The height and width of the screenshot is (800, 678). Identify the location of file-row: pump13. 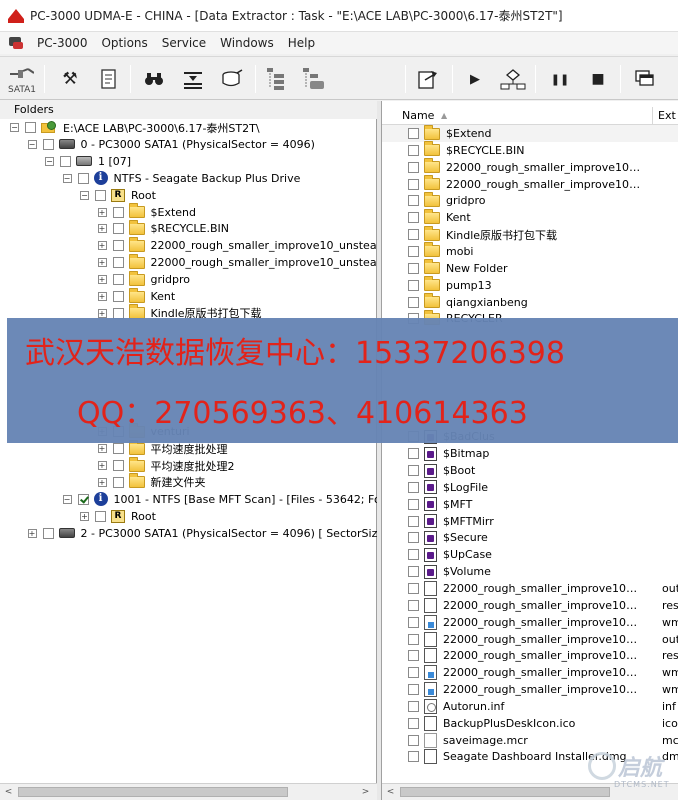
(530, 285).